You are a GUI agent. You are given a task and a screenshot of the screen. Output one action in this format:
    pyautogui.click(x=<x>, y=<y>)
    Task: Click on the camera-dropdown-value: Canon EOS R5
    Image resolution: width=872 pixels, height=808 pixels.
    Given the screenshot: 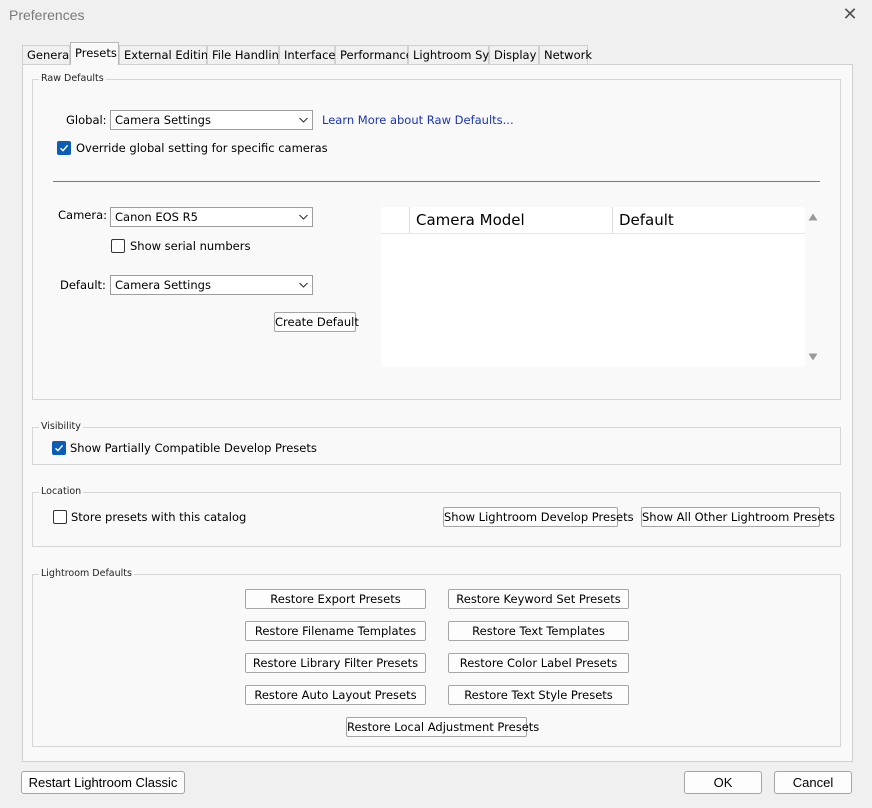 What is the action you would take?
    pyautogui.click(x=156, y=217)
    